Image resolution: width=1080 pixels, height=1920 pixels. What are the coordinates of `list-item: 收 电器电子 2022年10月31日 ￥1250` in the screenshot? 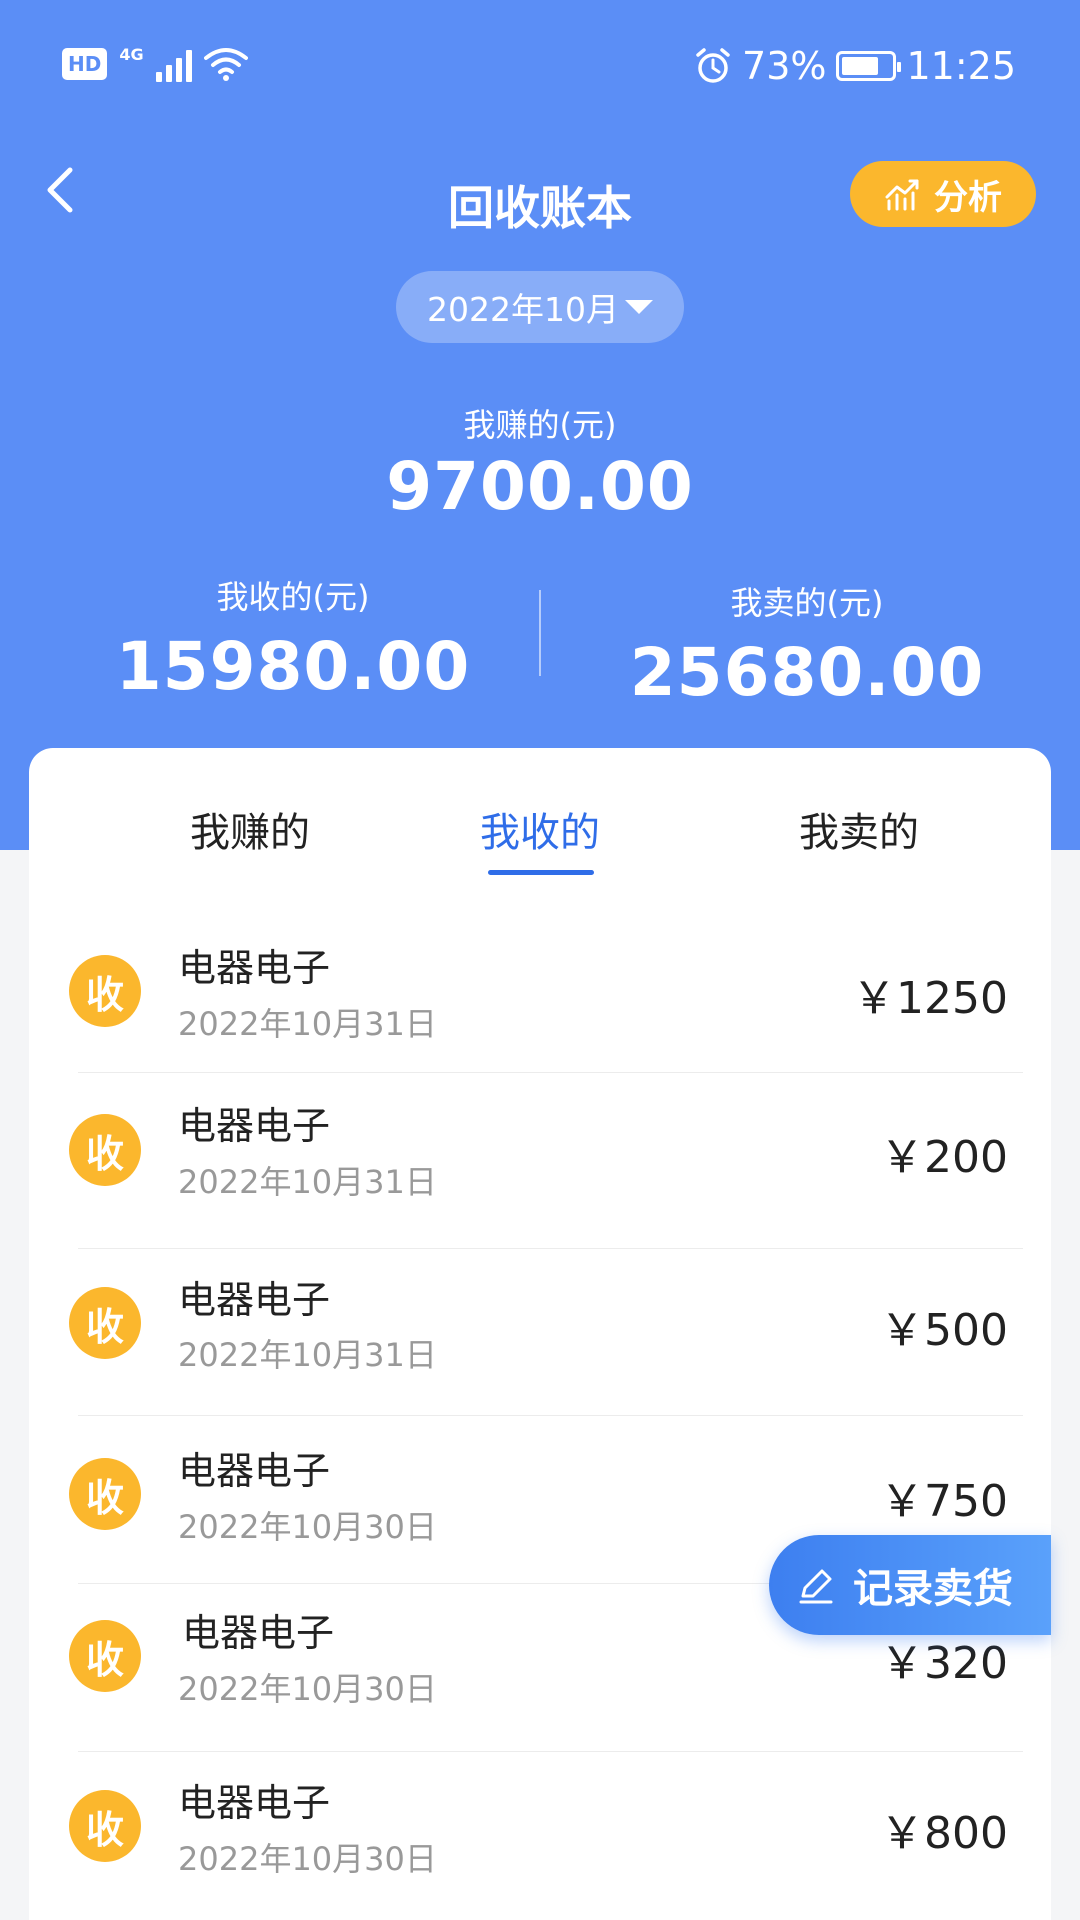 It's located at (540, 993).